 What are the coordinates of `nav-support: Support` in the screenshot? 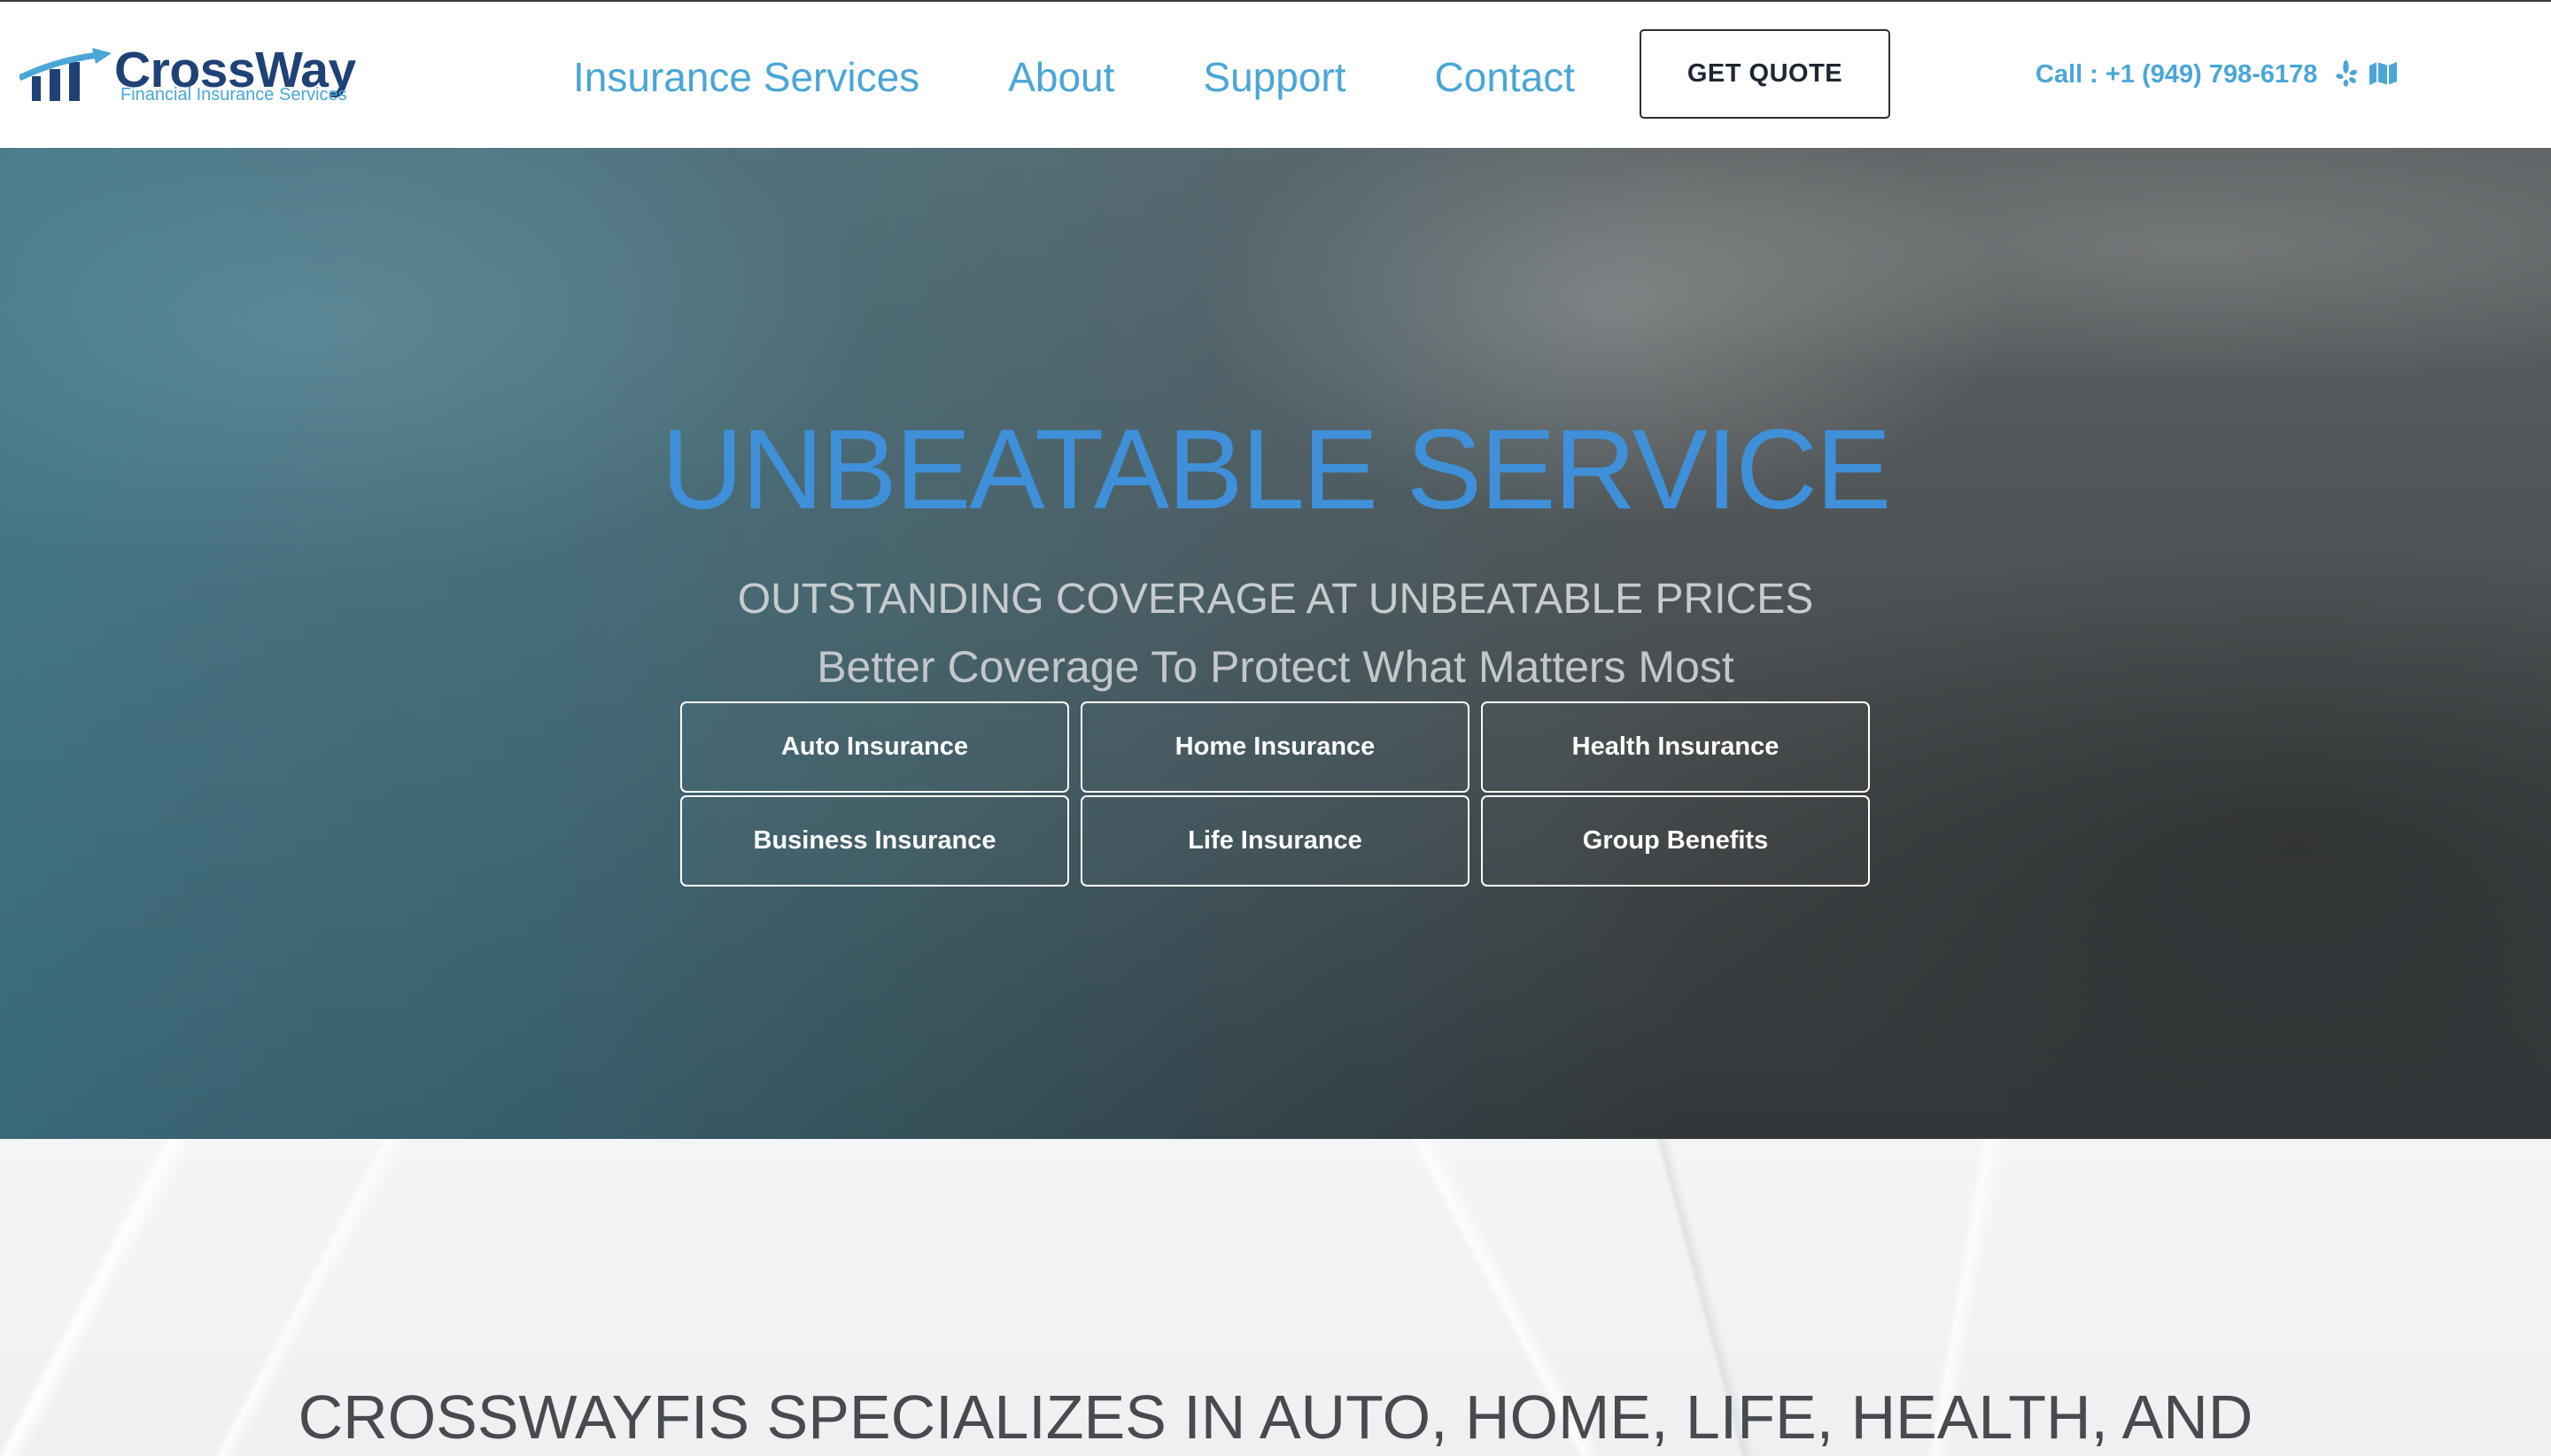 It's located at (1274, 77).